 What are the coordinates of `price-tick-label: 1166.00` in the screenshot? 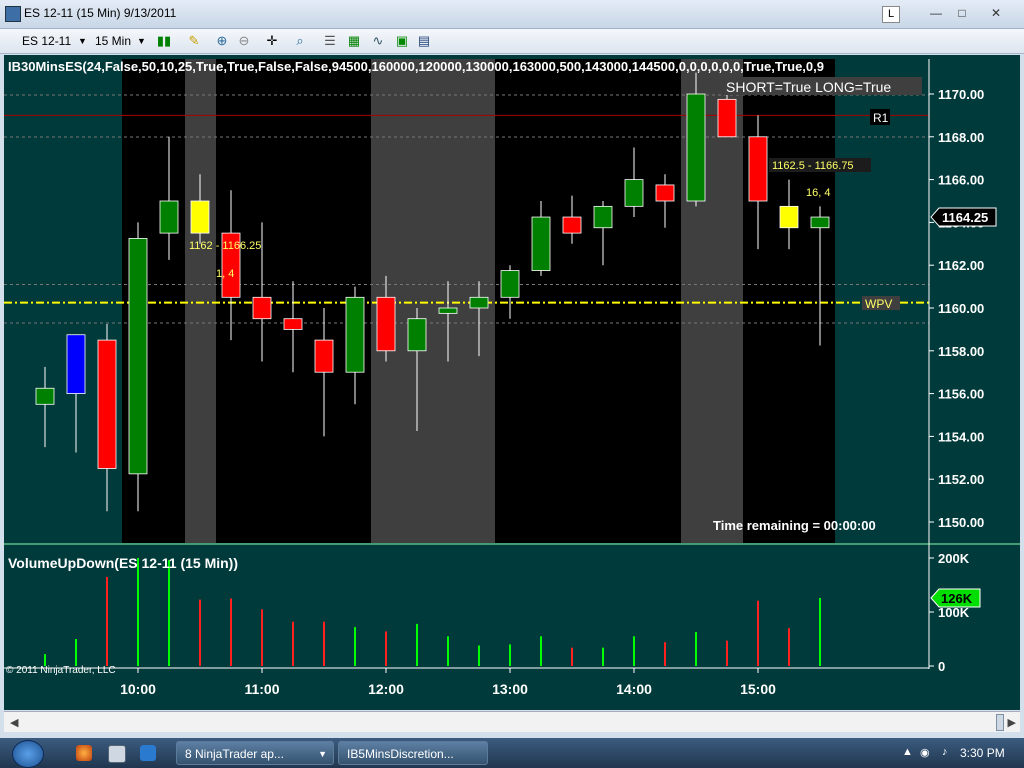 It's located at (961, 180).